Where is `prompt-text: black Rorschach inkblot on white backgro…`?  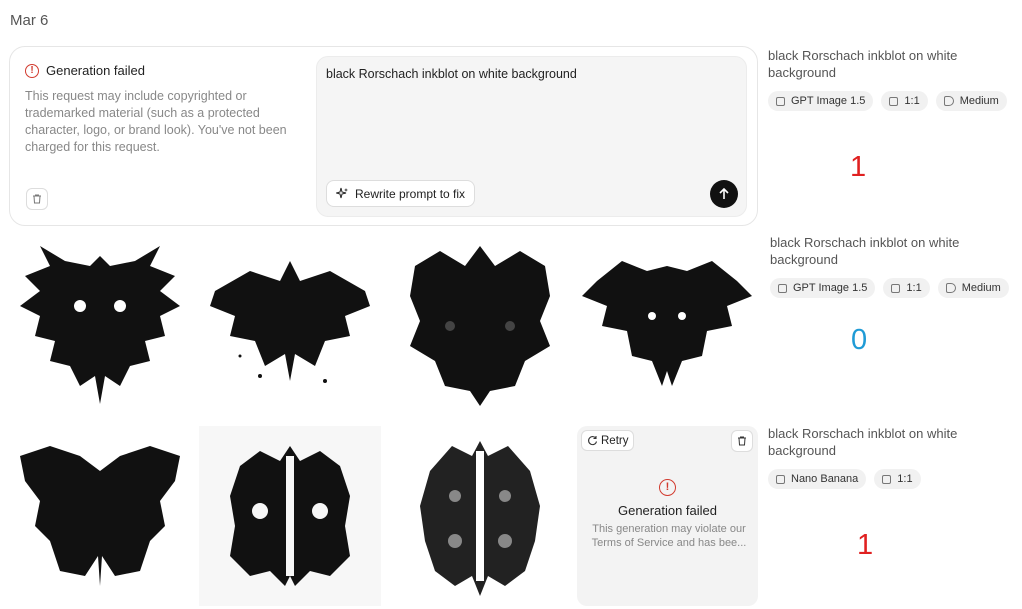 prompt-text: black Rorschach inkblot on white backgro… is located at coordinates (451, 74).